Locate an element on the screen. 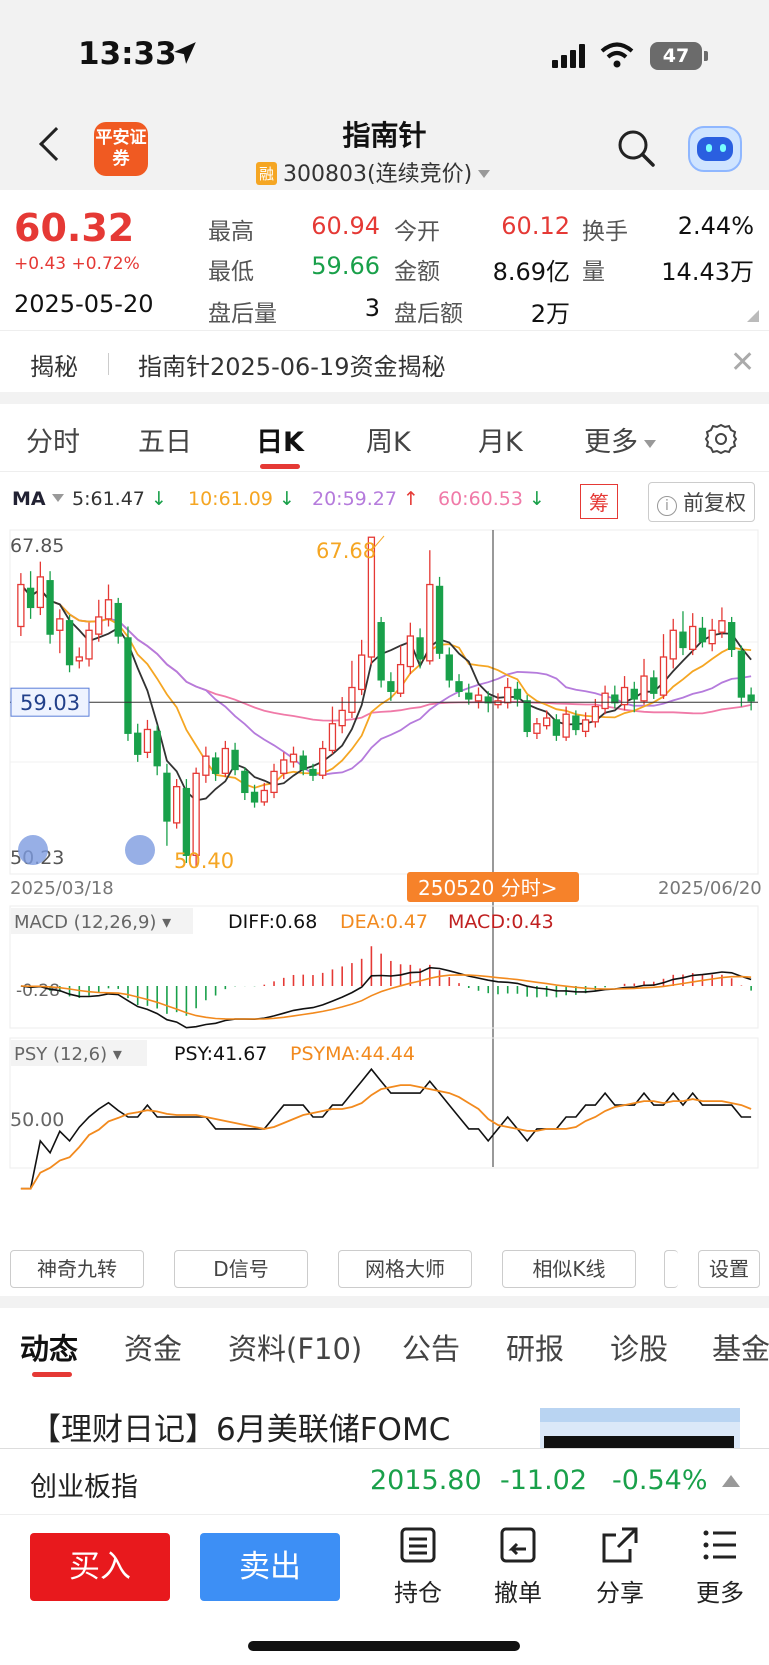 Image resolution: width=769 pixels, height=1665 pixels. active-tab-indicator is located at coordinates (280, 466).